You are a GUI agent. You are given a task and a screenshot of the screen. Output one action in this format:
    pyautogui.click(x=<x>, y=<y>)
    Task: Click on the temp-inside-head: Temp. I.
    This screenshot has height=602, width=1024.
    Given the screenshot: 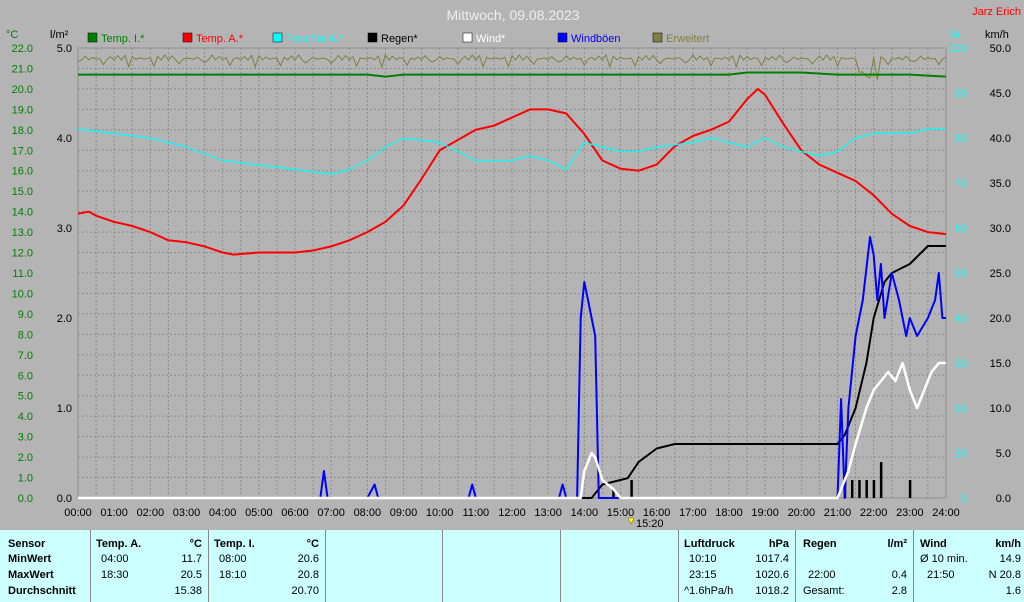 What is the action you would take?
    pyautogui.click(x=234, y=544)
    